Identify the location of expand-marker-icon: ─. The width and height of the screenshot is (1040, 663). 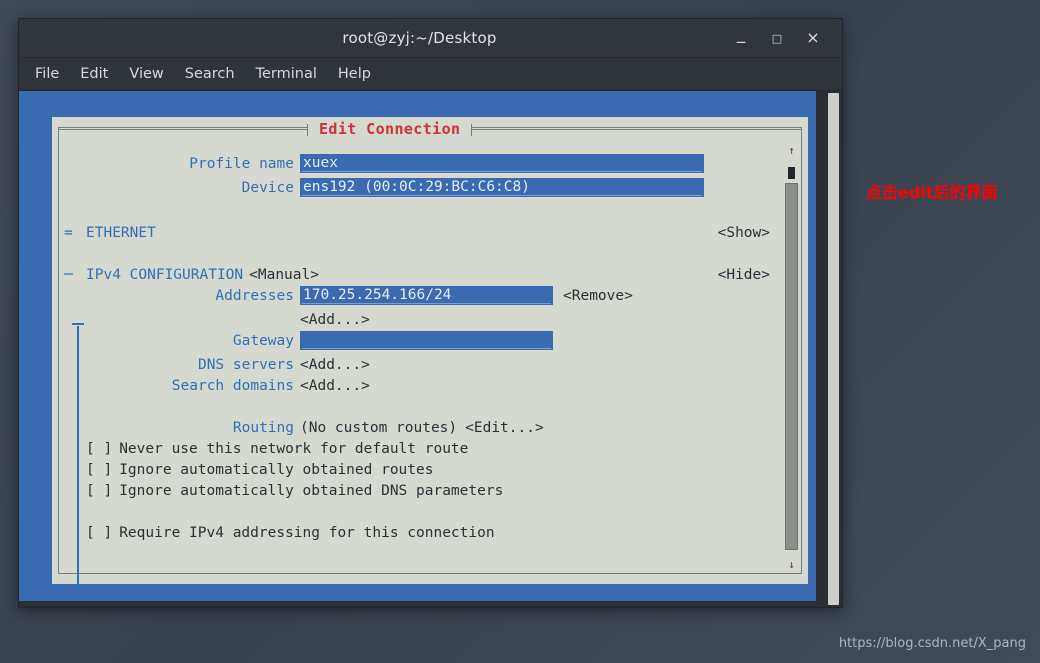
(68, 275).